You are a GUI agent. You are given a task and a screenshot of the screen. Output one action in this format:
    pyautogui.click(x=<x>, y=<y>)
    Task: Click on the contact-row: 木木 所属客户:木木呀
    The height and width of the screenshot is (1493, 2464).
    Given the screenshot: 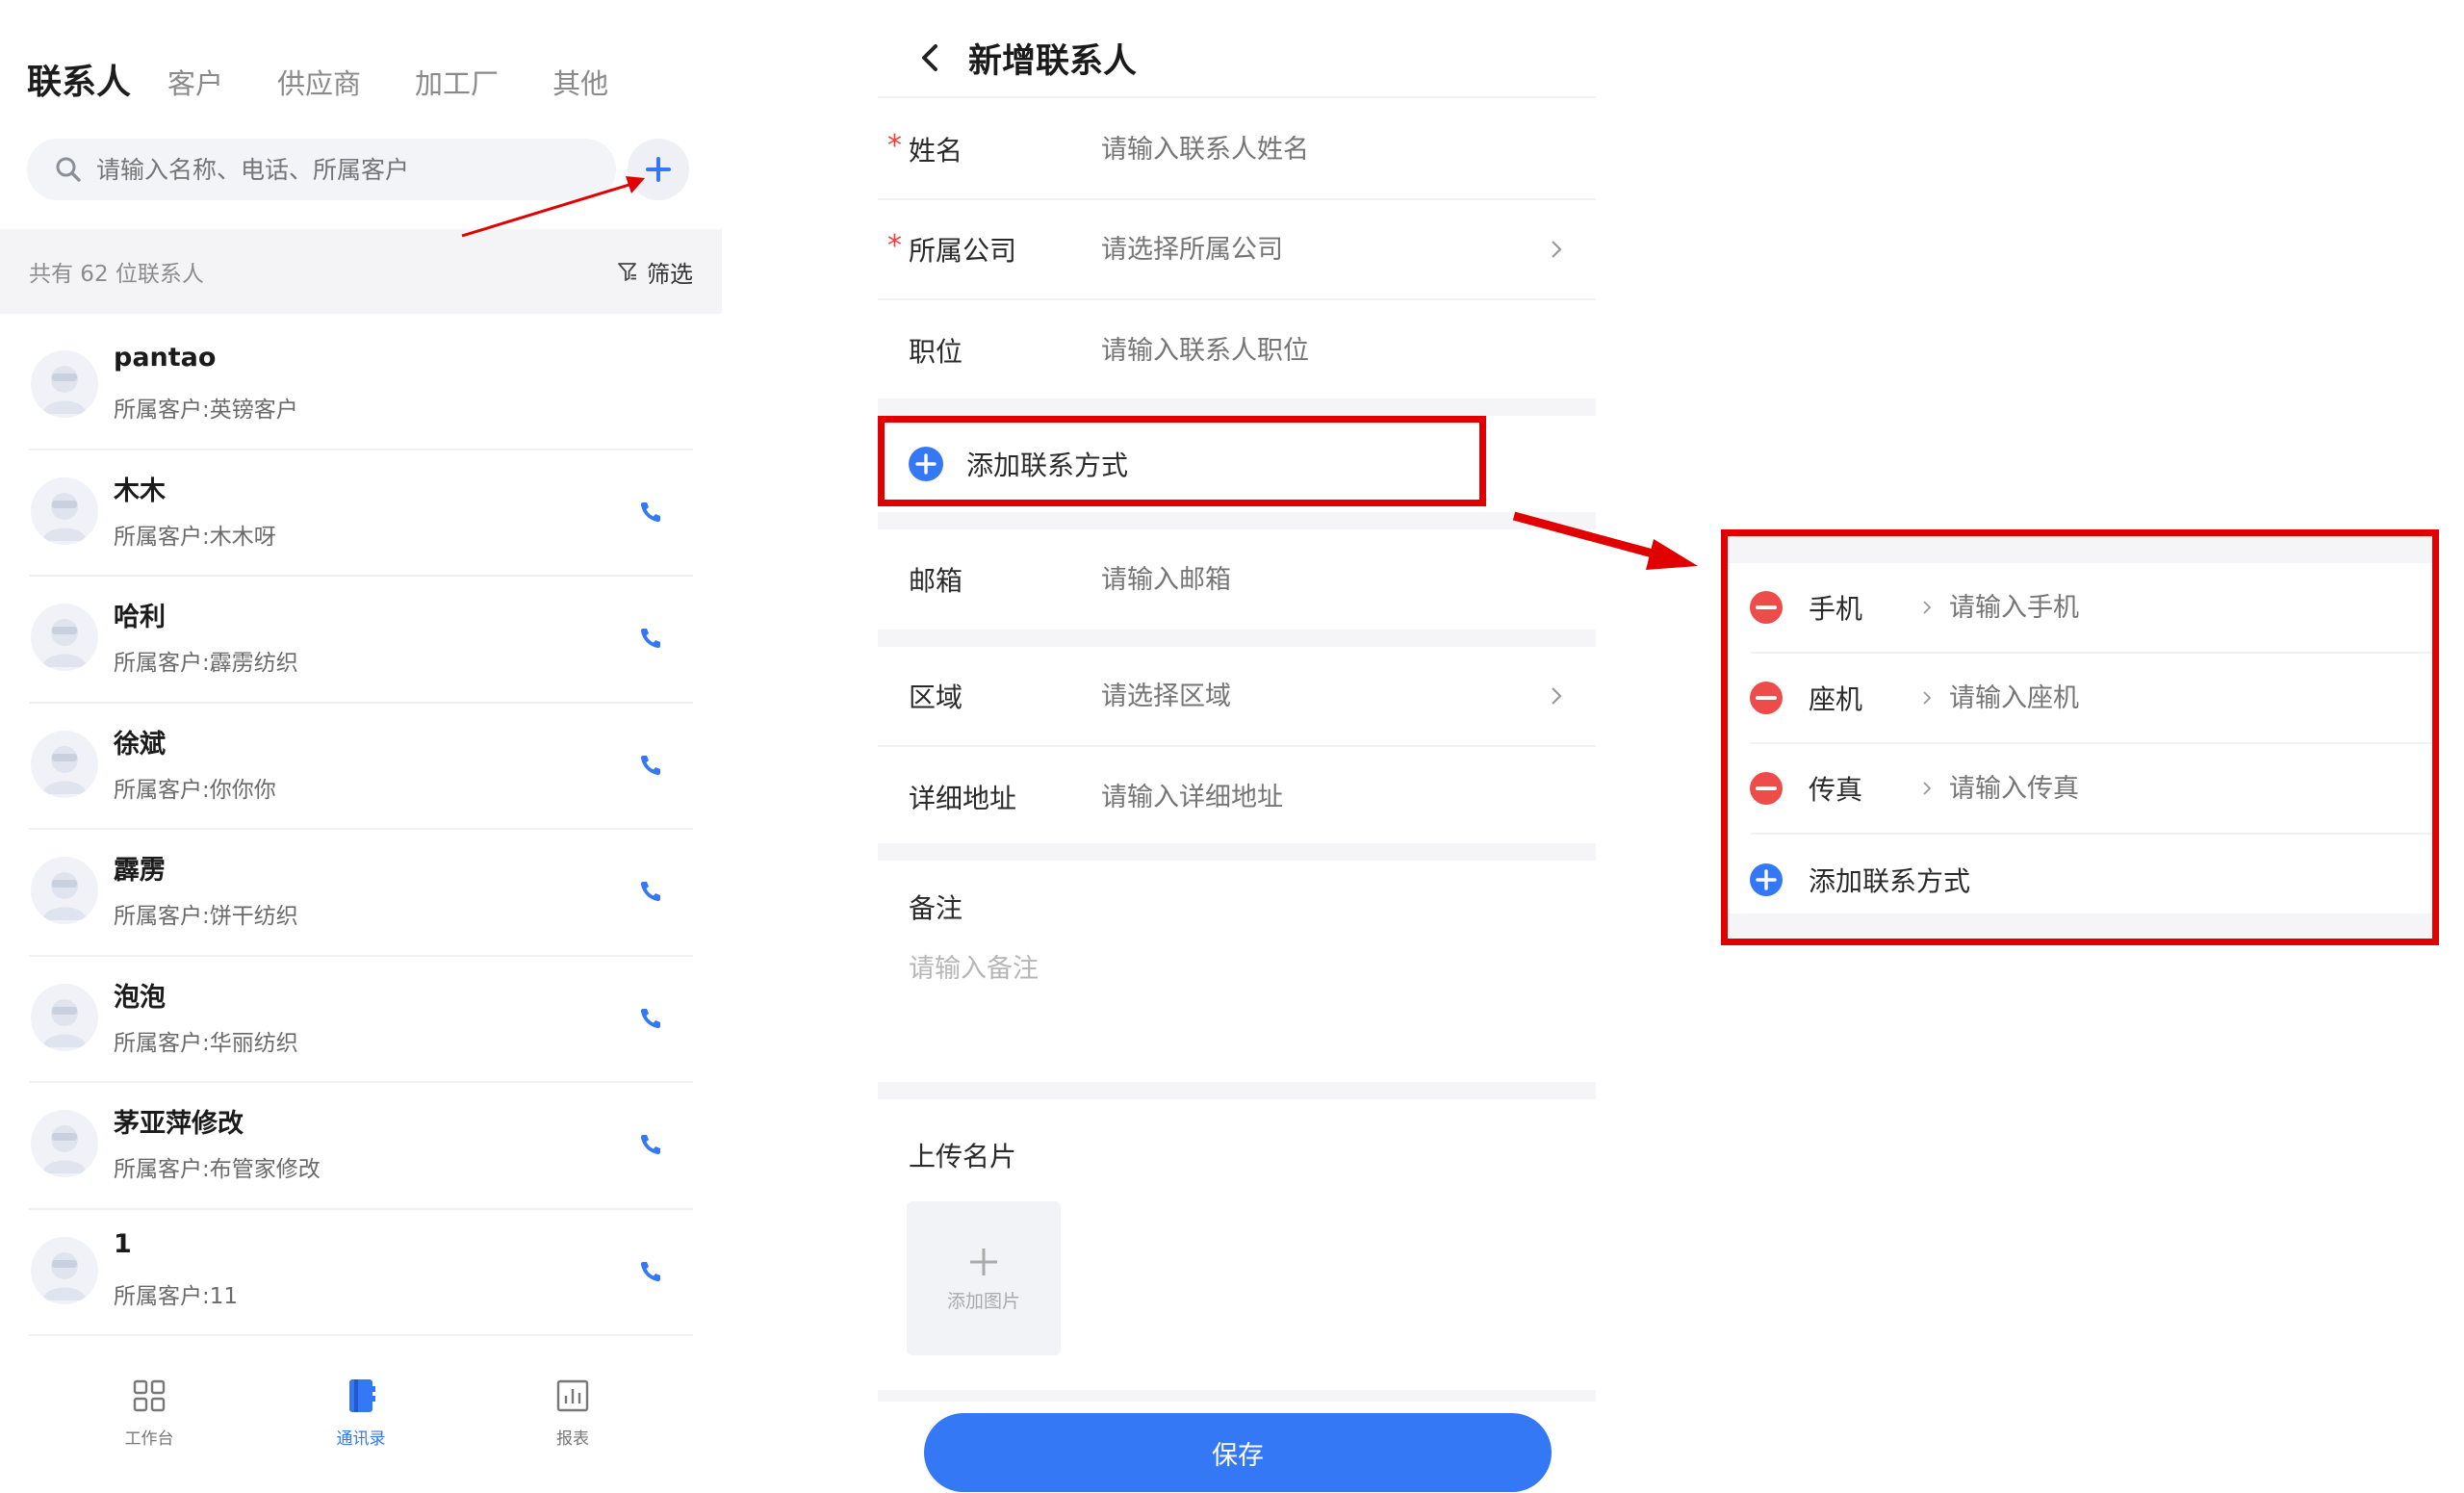 What is the action you would take?
    pyautogui.click(x=361, y=513)
    